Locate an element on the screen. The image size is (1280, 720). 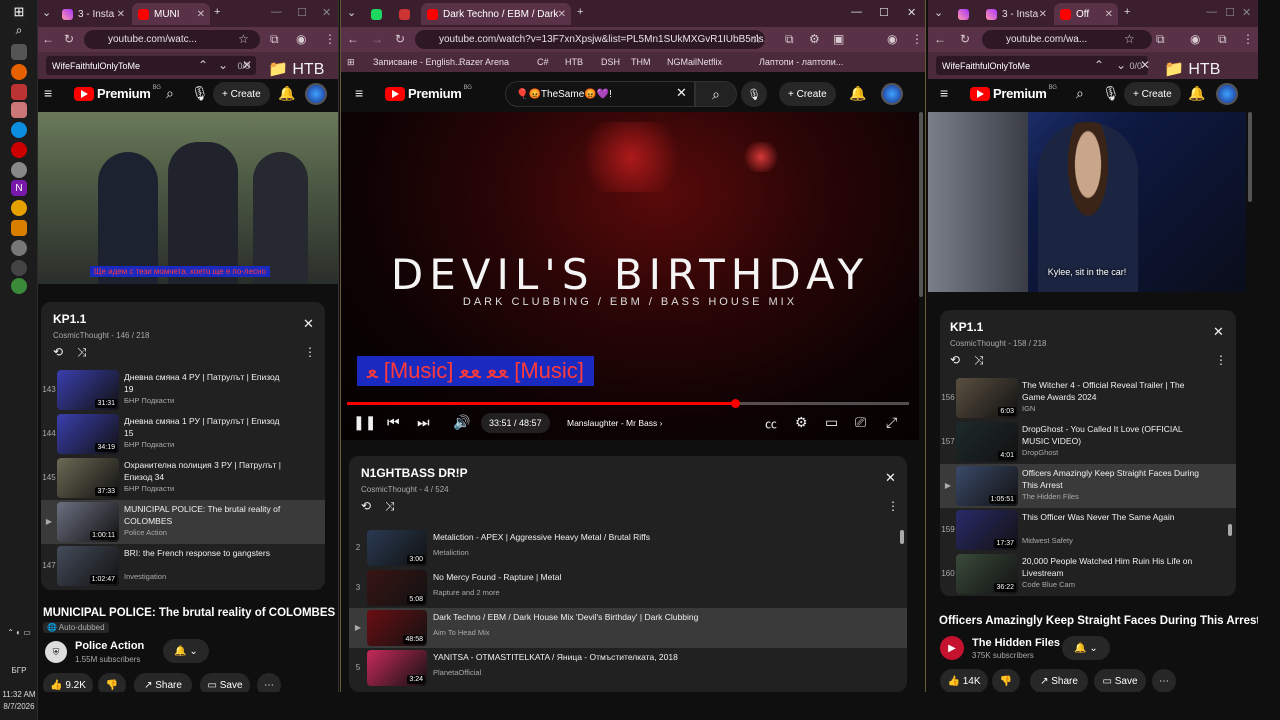
notification-bell-button: 🔔 ⌄ is located at coordinates (186, 651).